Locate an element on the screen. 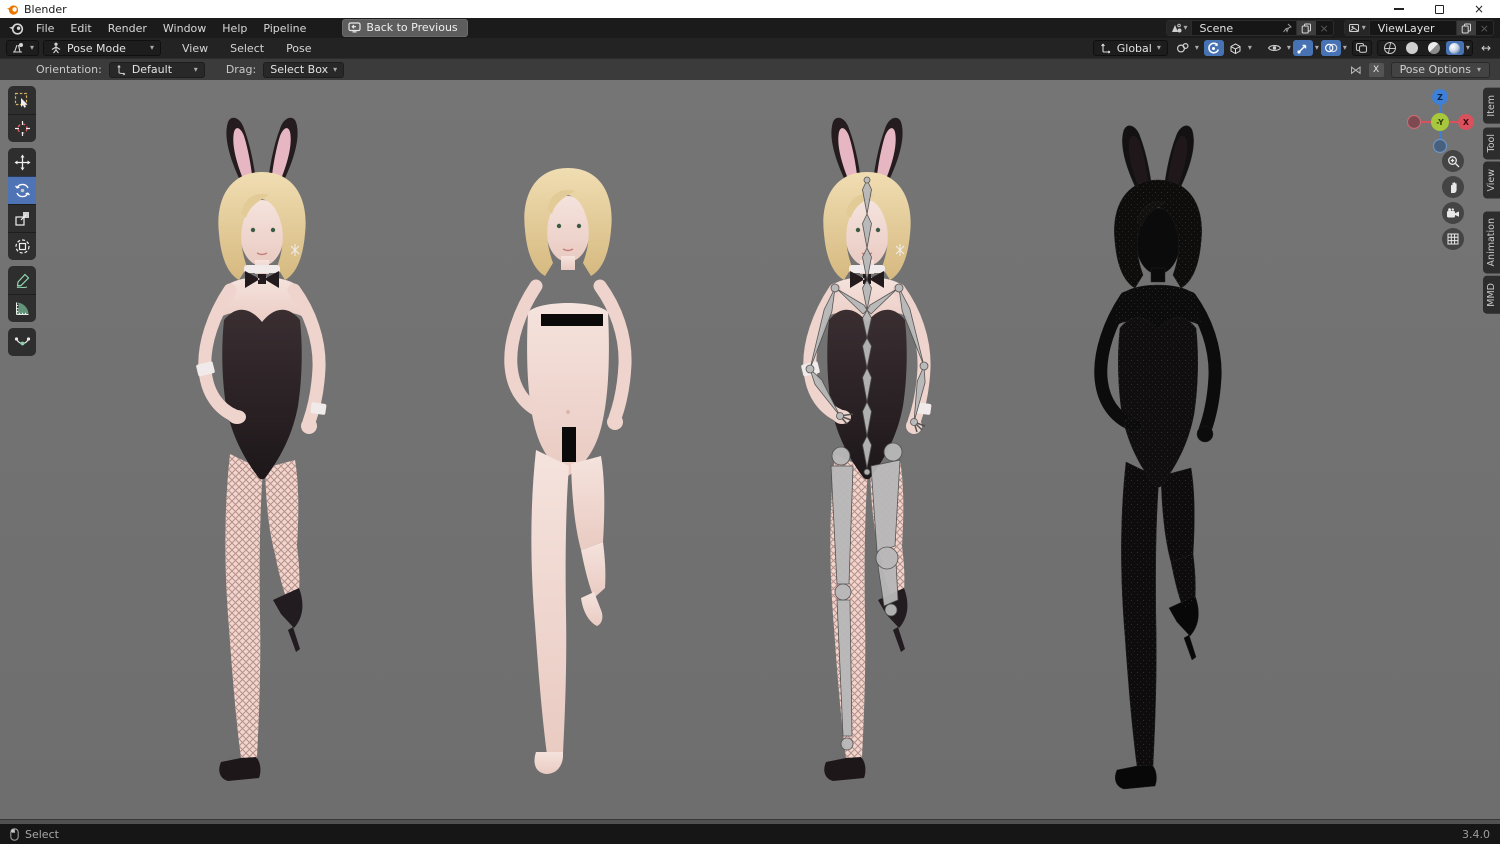 The height and width of the screenshot is (844, 1500). zoom-icon is located at coordinates (1453, 161).